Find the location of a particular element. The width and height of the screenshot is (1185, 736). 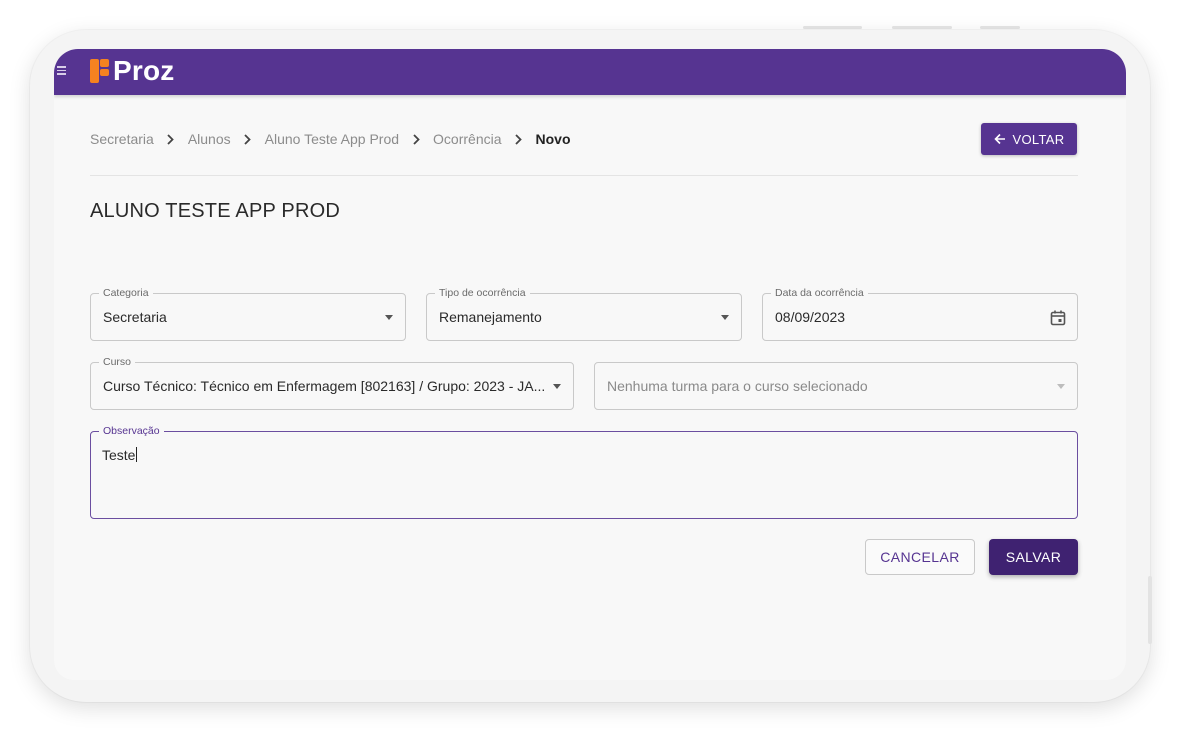

arrow-left-icon is located at coordinates (999, 139).